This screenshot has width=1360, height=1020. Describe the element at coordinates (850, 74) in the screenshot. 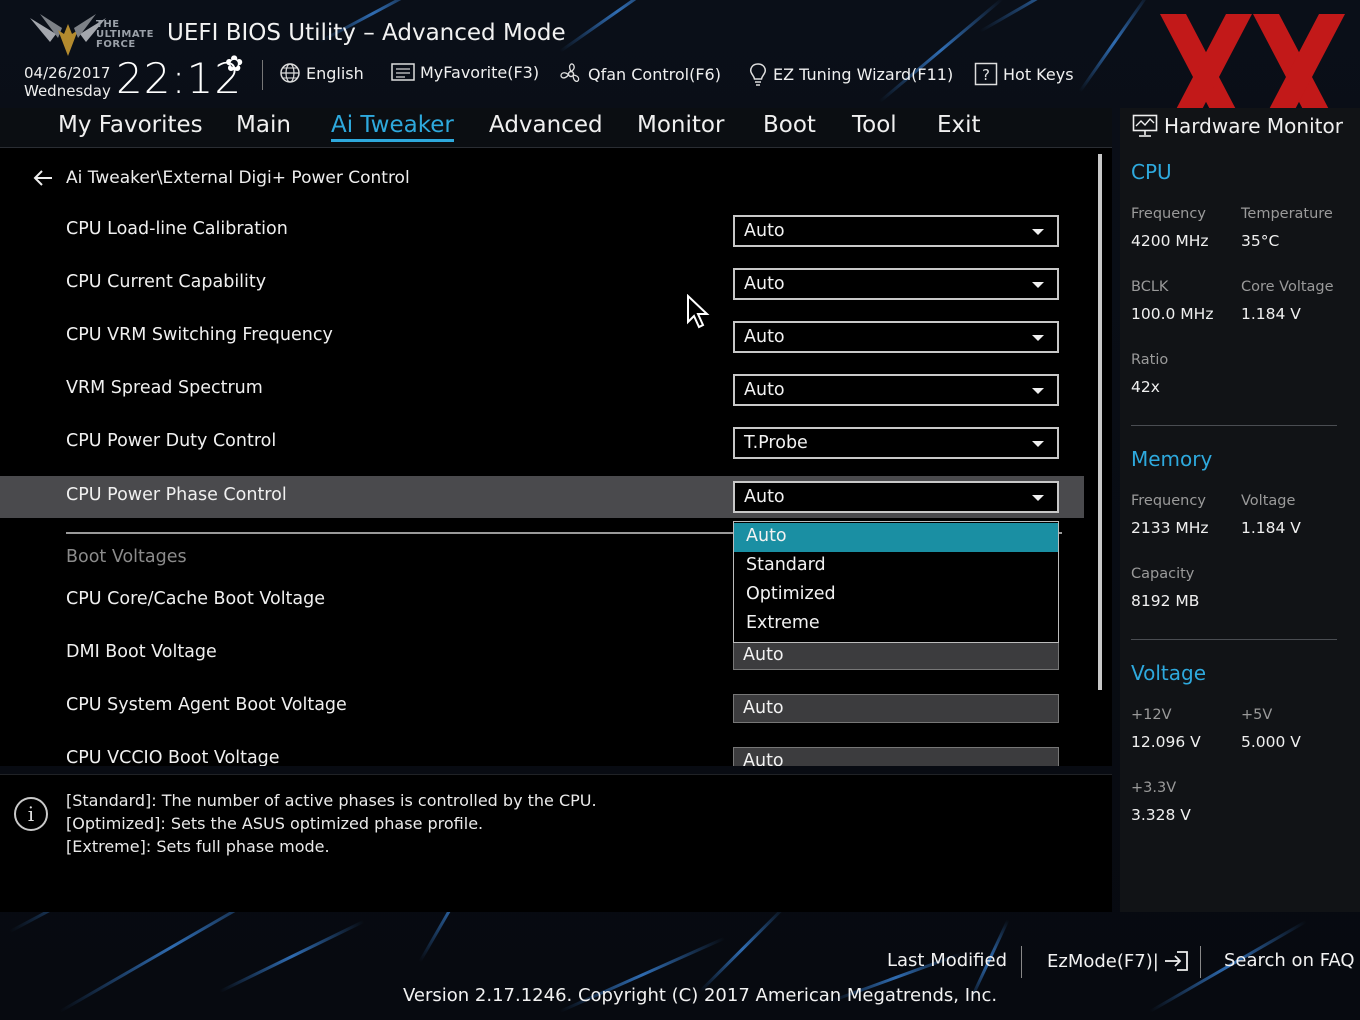

I see `ez-tuning-wizard-button: EZ Tuning Wizard(F11)` at that location.